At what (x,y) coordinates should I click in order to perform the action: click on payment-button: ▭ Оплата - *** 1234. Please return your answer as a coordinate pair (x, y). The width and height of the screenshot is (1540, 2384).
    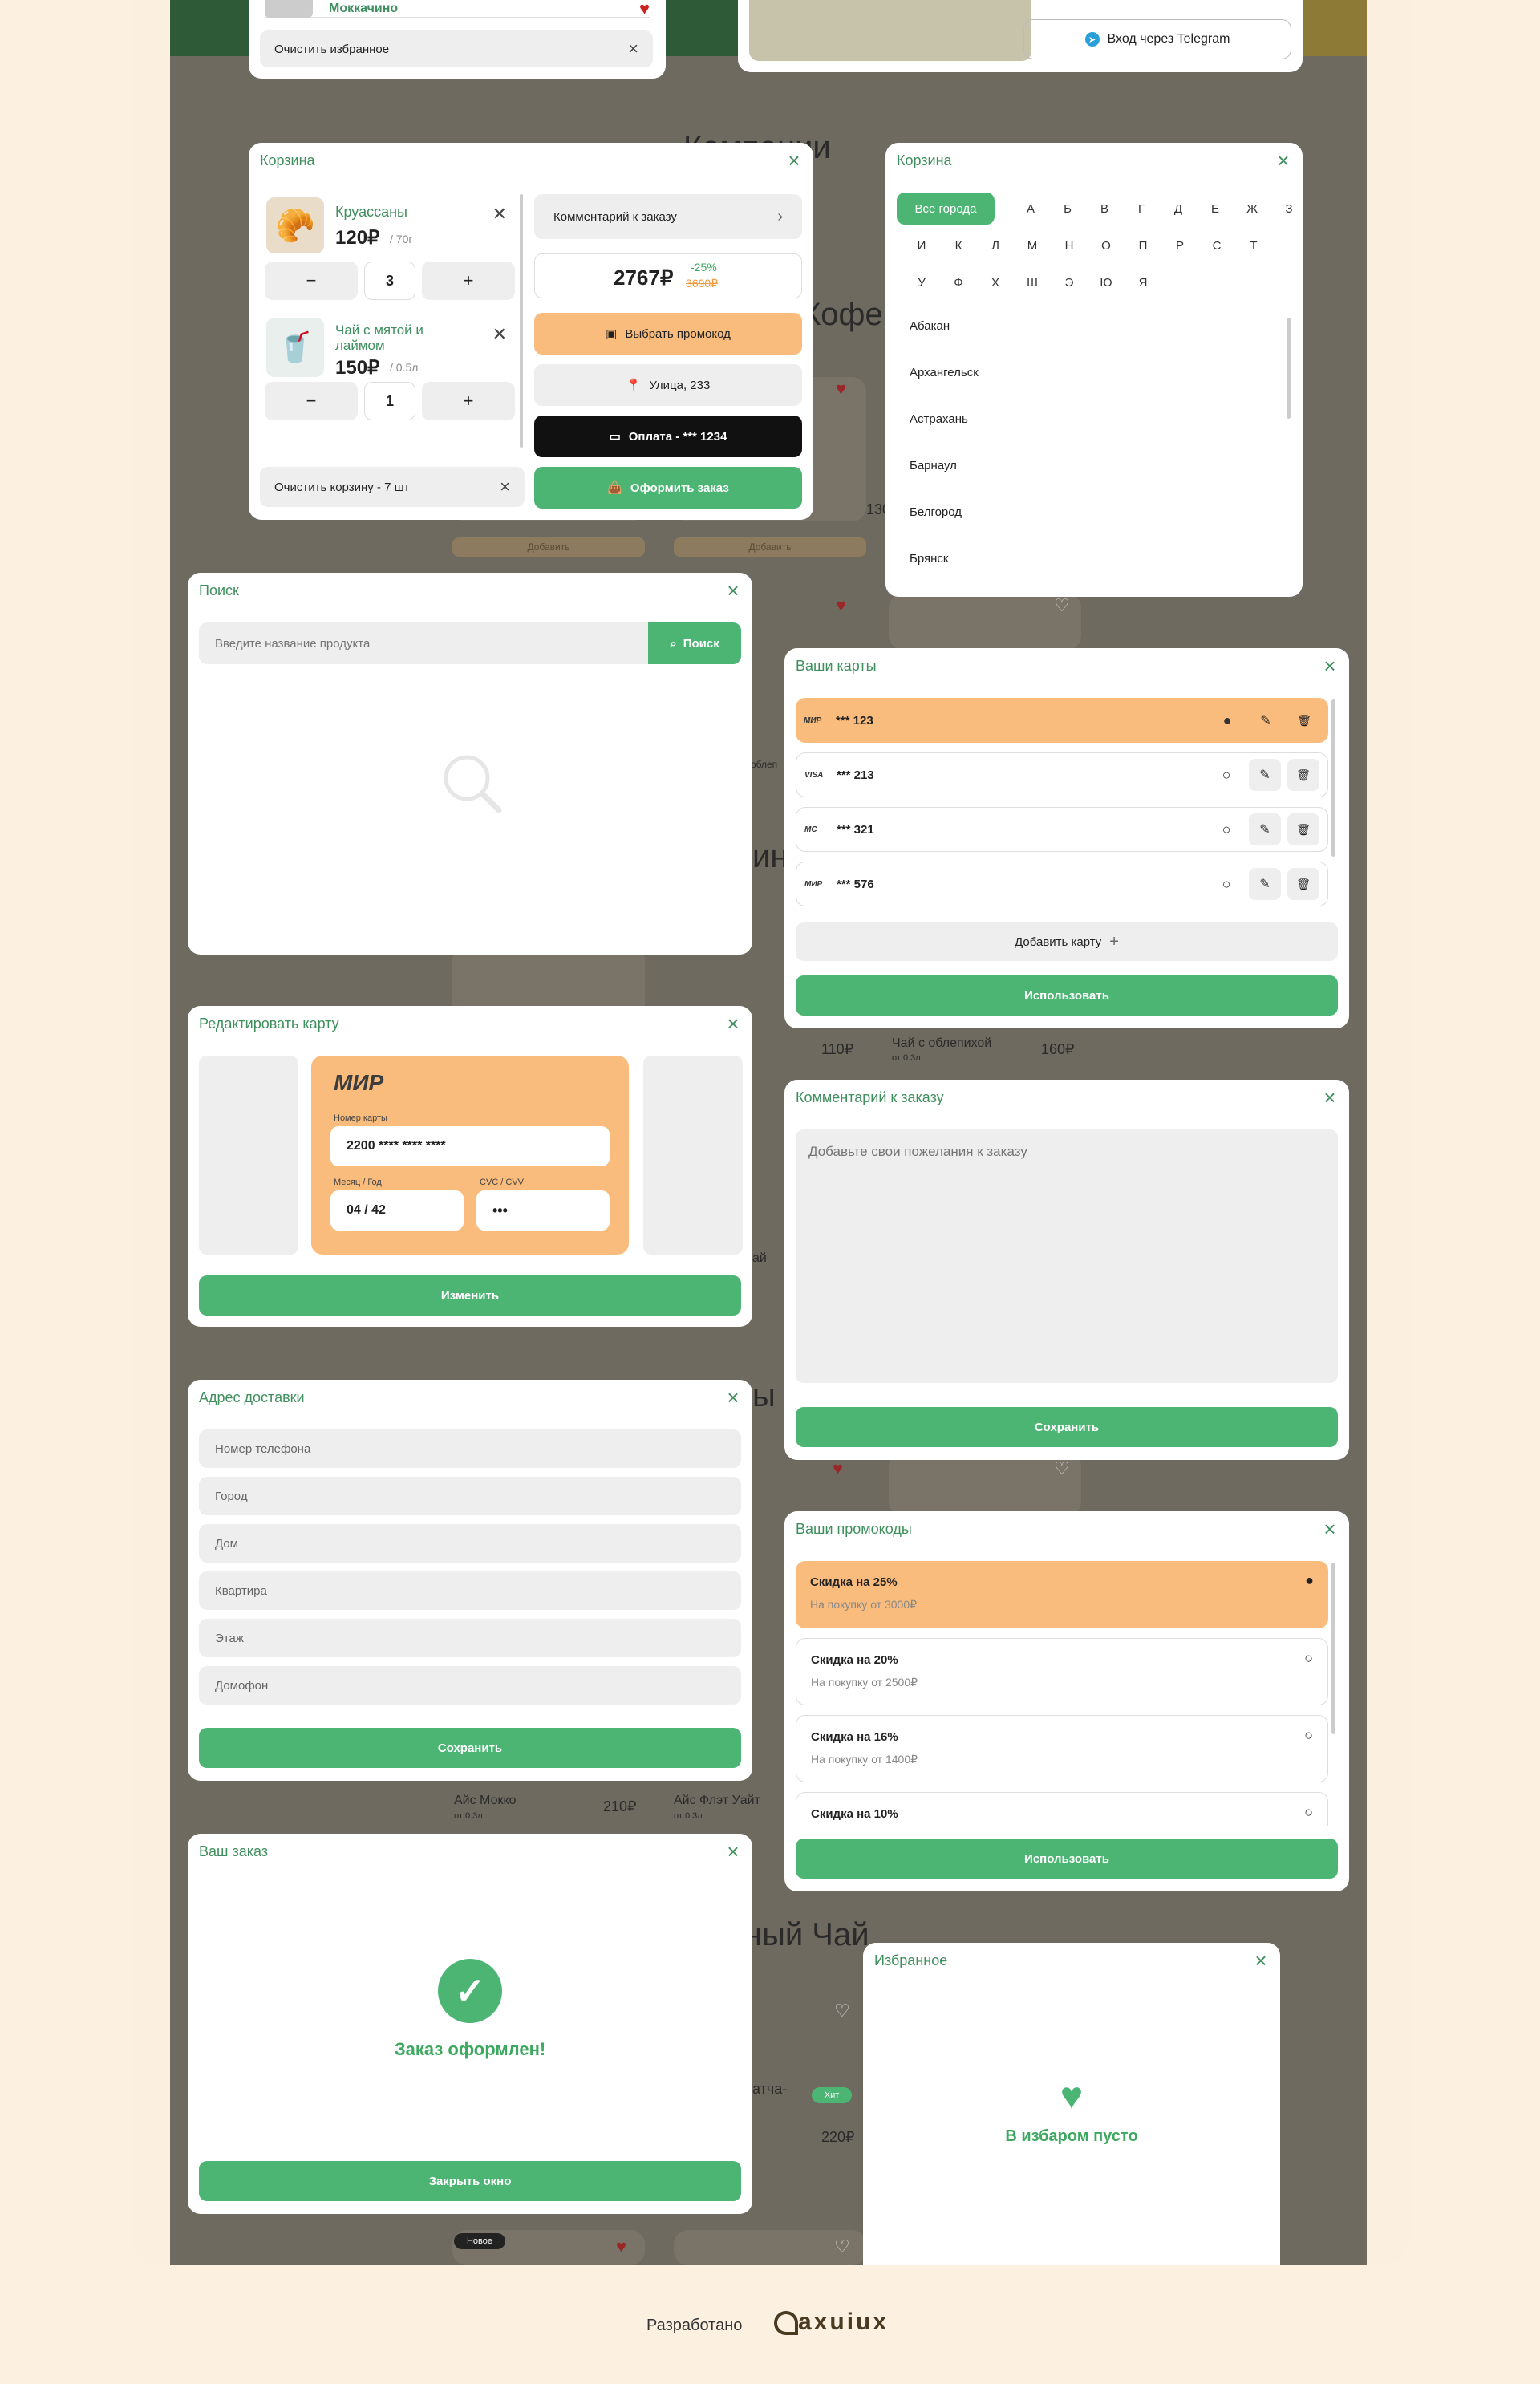
    Looking at the image, I should click on (668, 436).